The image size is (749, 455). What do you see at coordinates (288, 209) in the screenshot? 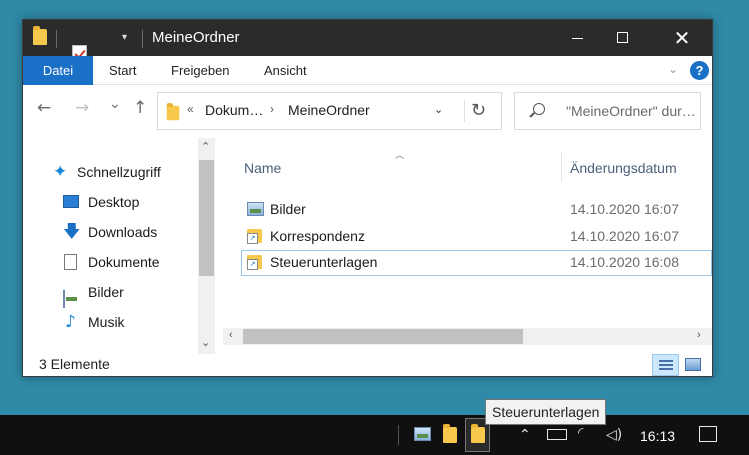
I see `file-name: Bilder` at bounding box center [288, 209].